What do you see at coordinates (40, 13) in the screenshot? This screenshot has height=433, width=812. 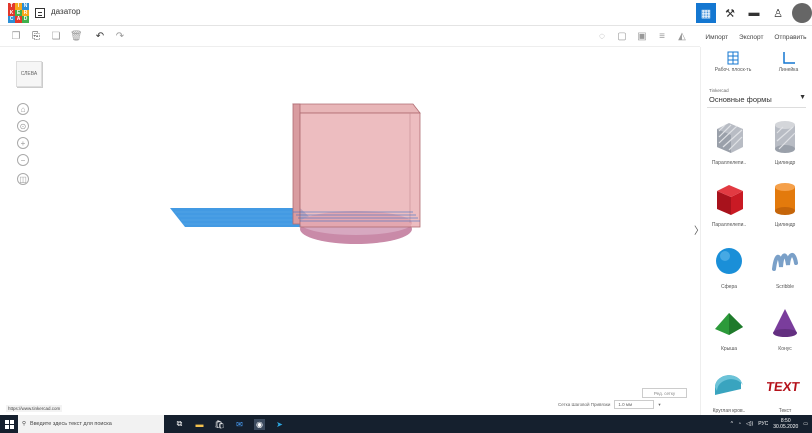 I see `menu-icon` at bounding box center [40, 13].